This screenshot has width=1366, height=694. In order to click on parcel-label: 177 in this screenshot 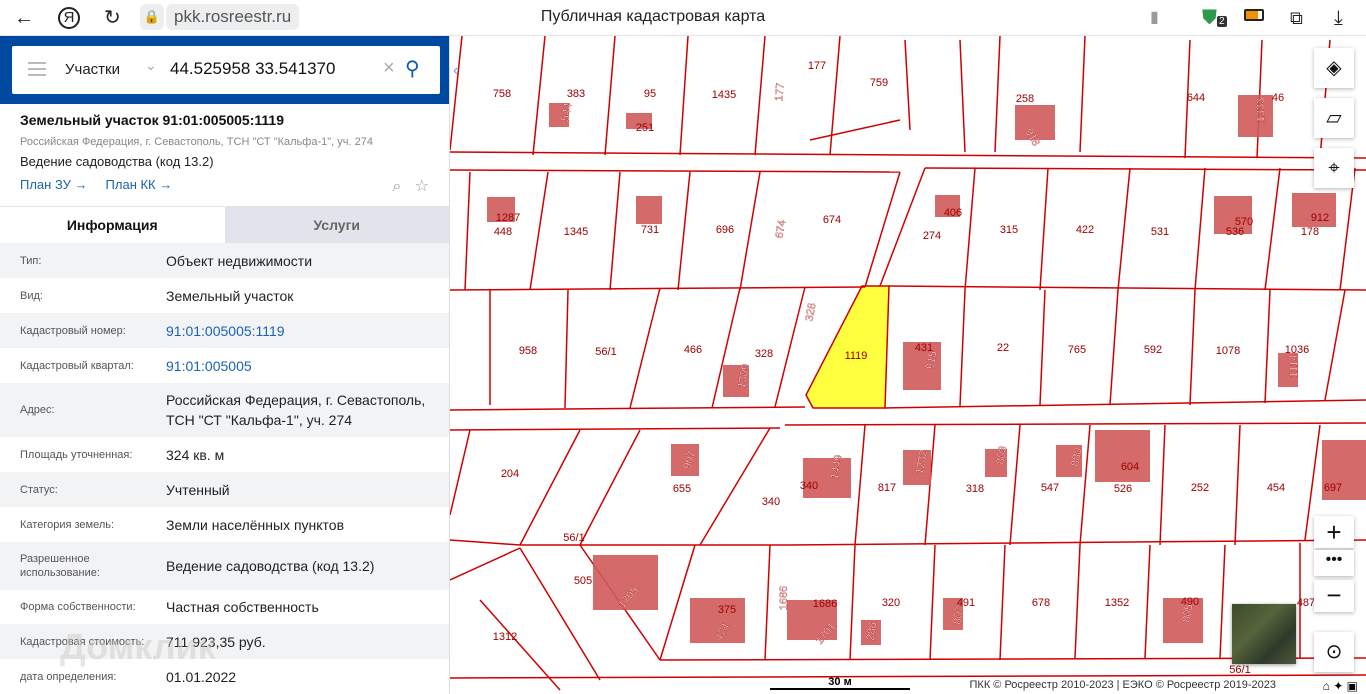, I will do `click(817, 66)`.